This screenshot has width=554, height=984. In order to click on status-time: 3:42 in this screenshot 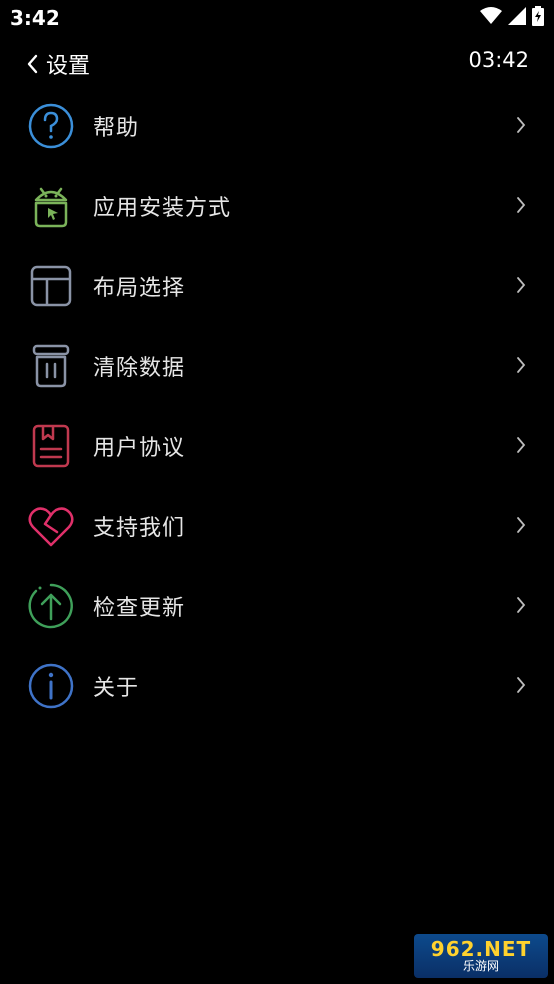, I will do `click(35, 18)`.